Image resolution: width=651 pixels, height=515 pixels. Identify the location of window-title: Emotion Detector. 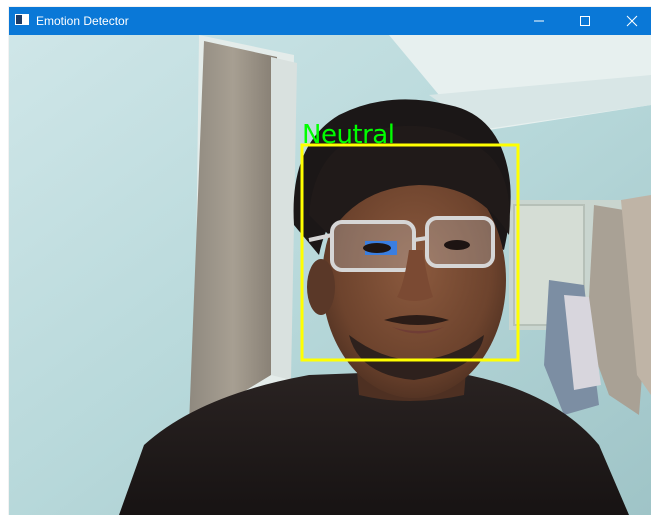
(82, 21).